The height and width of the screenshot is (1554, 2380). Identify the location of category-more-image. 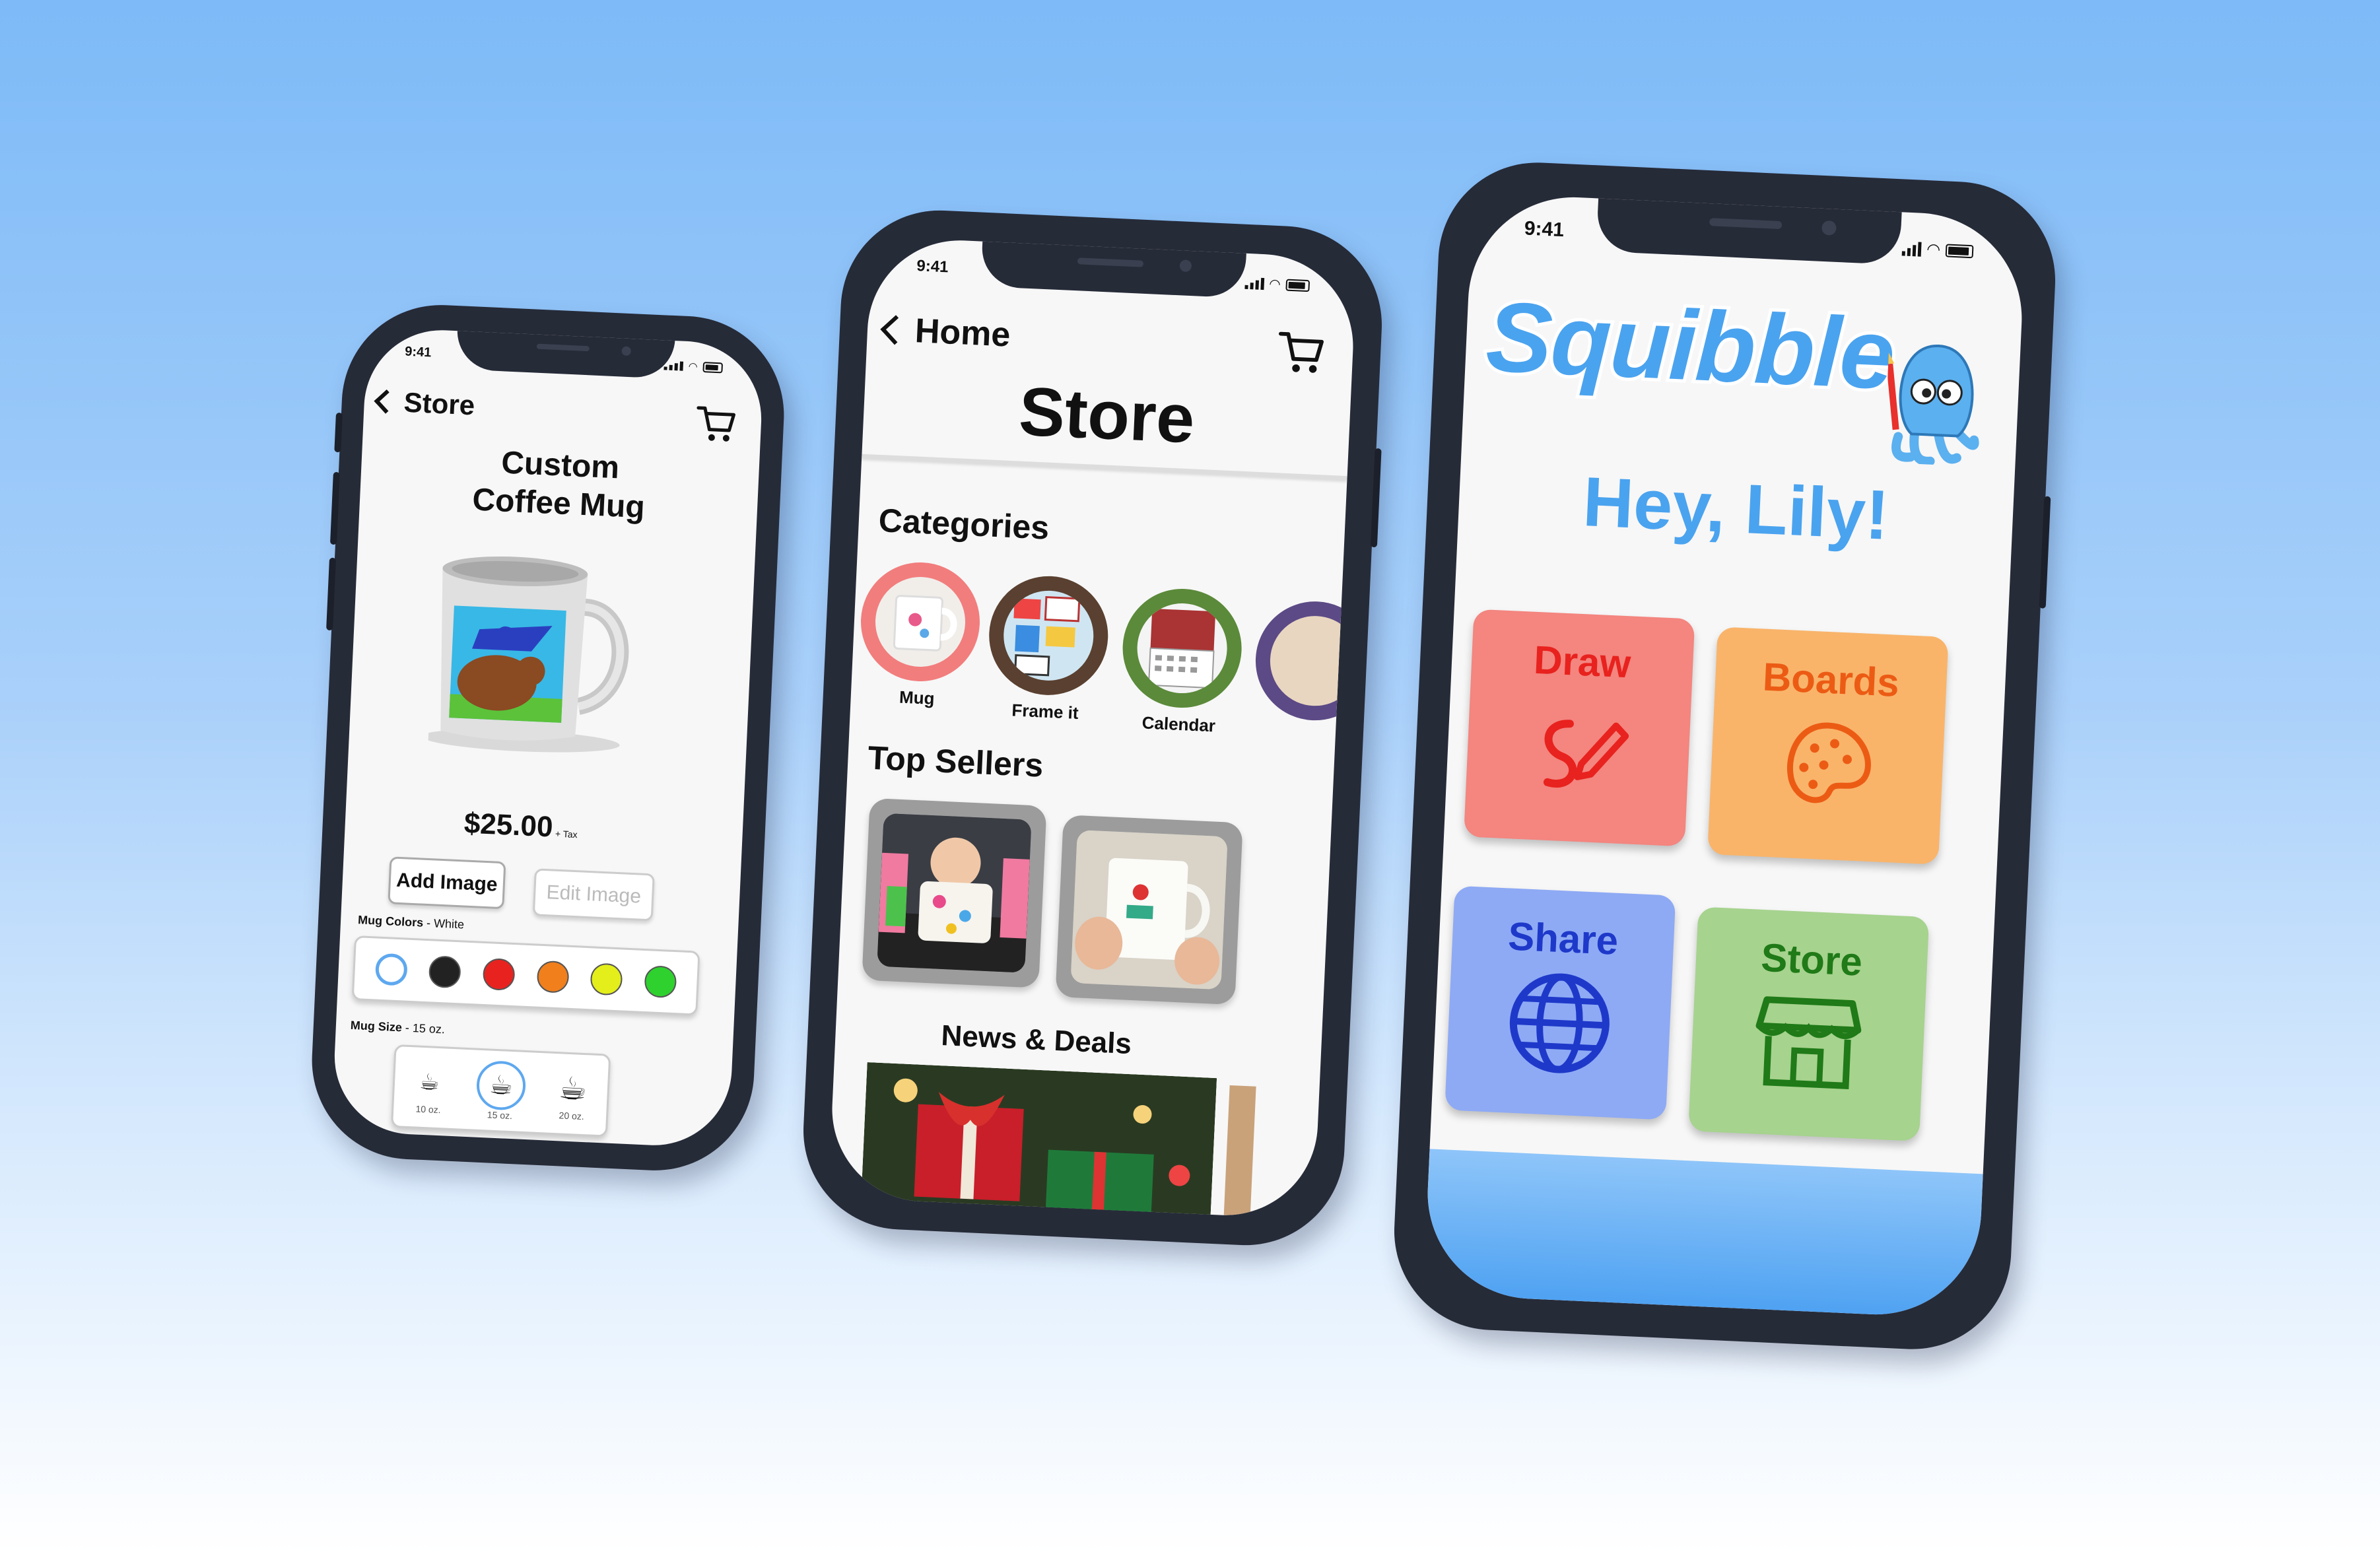
(1304, 661).